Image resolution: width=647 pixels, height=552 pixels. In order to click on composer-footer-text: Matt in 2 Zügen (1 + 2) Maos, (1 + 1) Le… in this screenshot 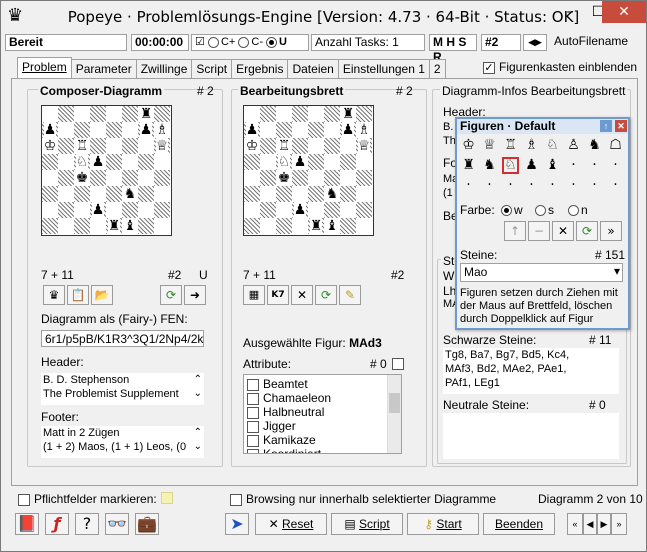, I will do `click(122, 442)`.